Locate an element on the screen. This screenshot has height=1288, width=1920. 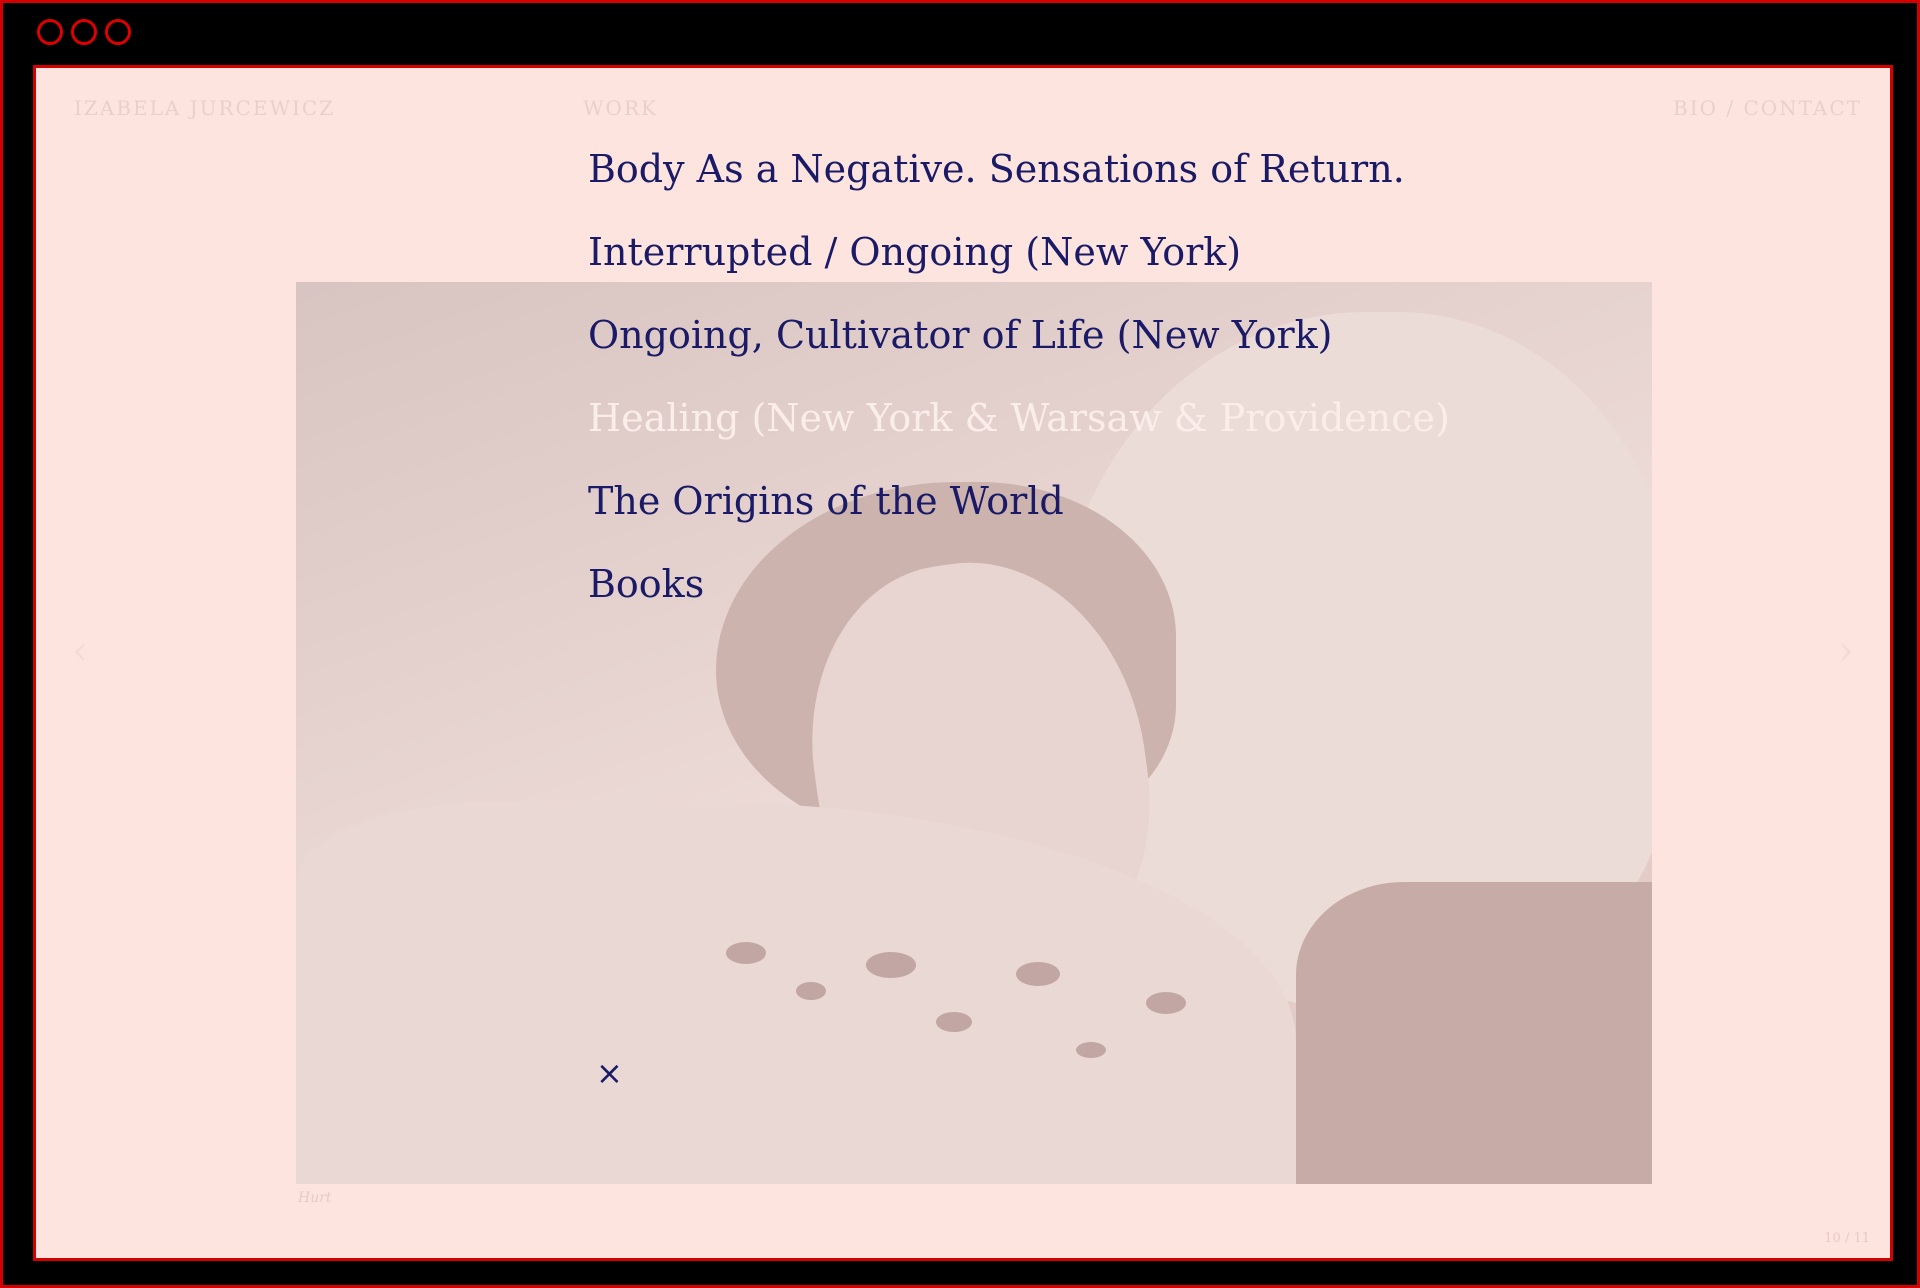
site-name-link: IZABELA JURCEWICZ is located at coordinates (204, 108).